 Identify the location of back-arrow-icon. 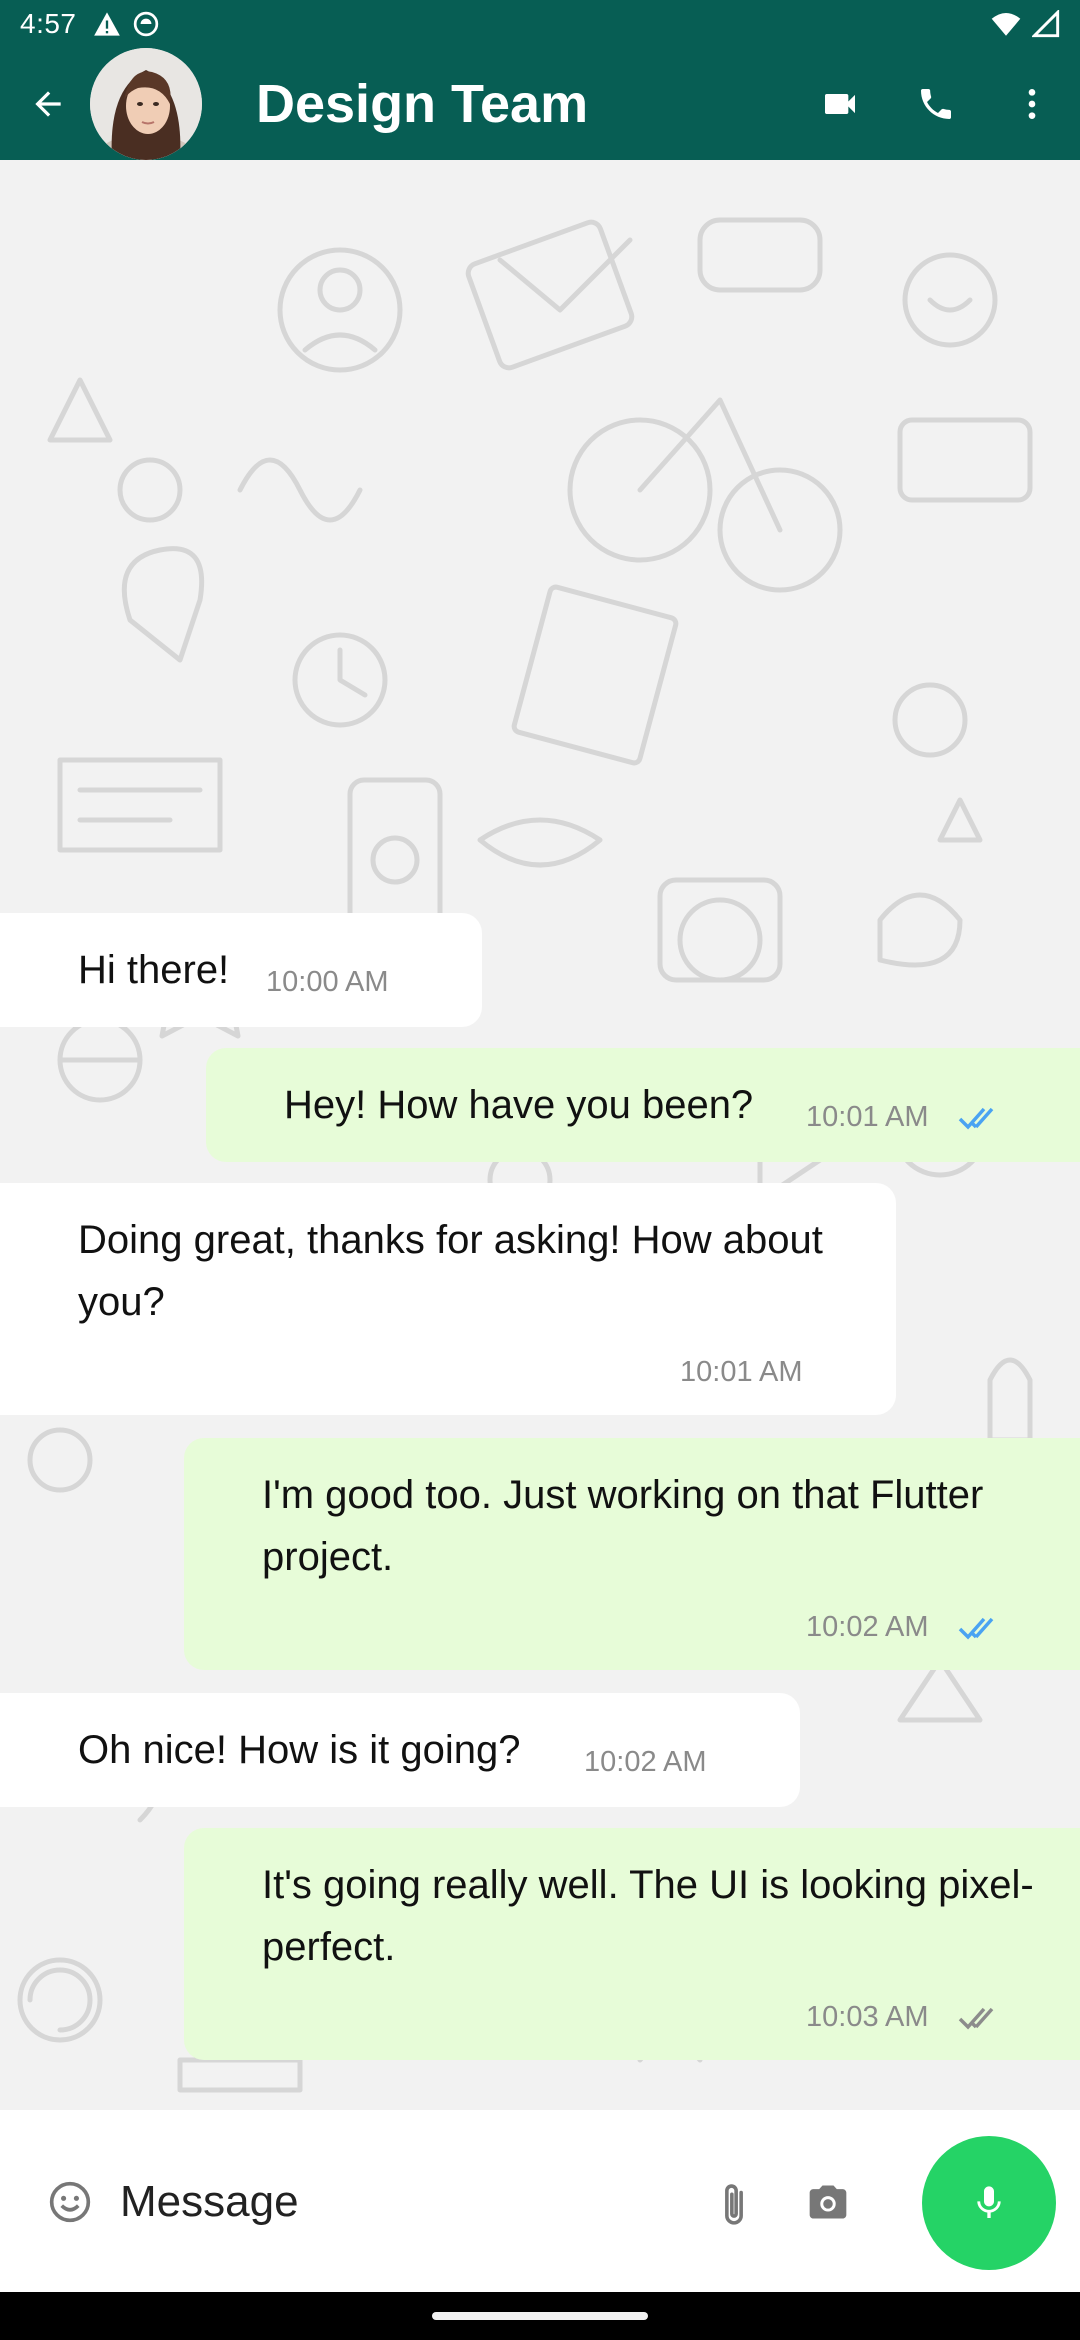
(48, 104).